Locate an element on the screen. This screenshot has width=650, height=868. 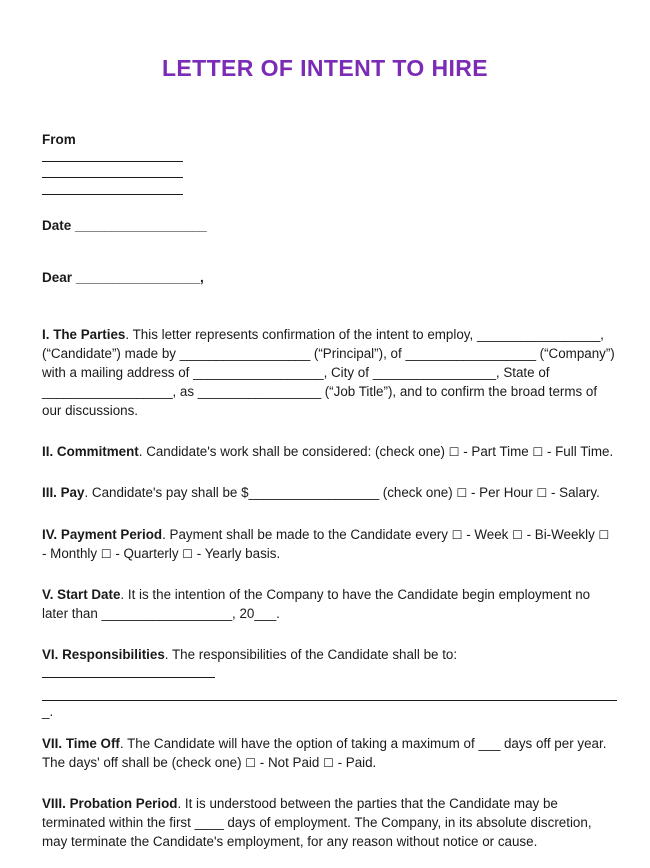
section-heading: Time Off is located at coordinates (92, 743).